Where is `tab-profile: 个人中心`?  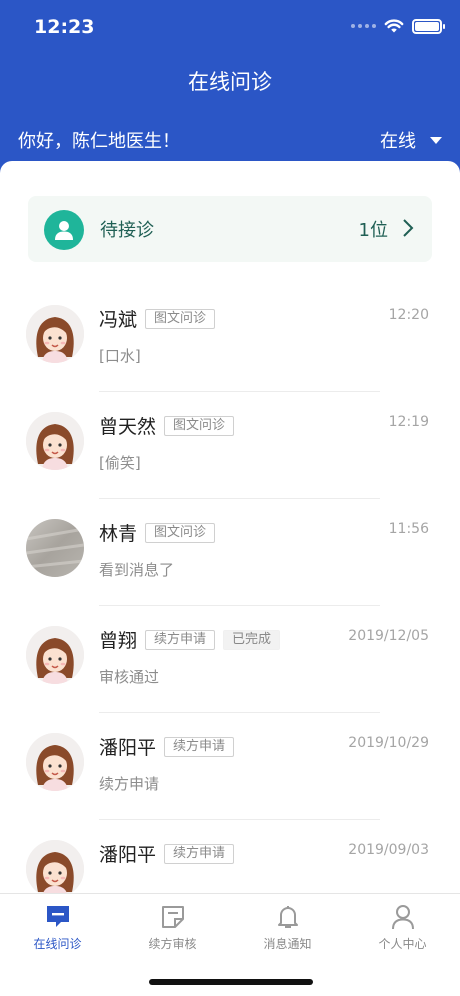
tab-profile: 个人中心 is located at coordinates (402, 928).